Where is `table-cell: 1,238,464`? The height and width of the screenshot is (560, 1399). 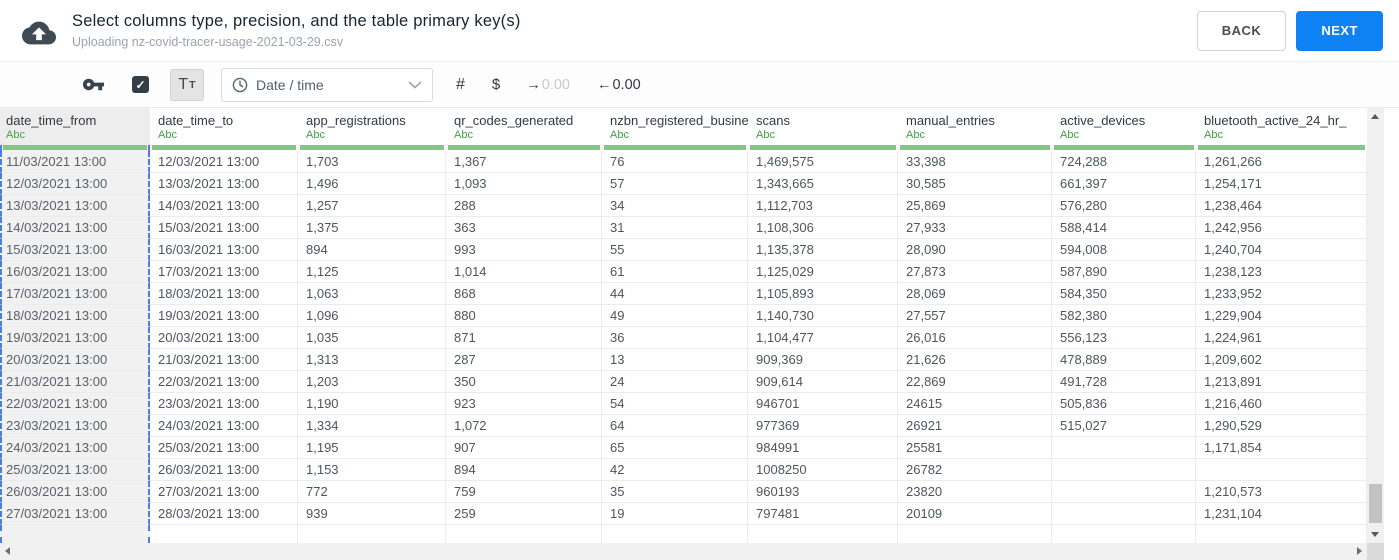 table-cell: 1,238,464 is located at coordinates (1281, 206).